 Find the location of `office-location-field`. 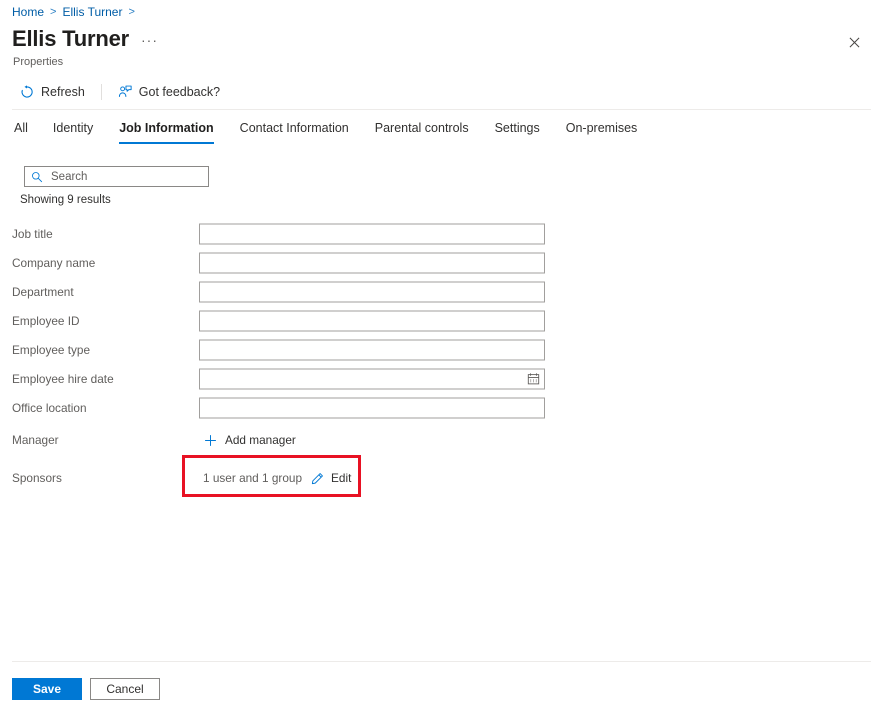

office-location-field is located at coordinates (372, 407).